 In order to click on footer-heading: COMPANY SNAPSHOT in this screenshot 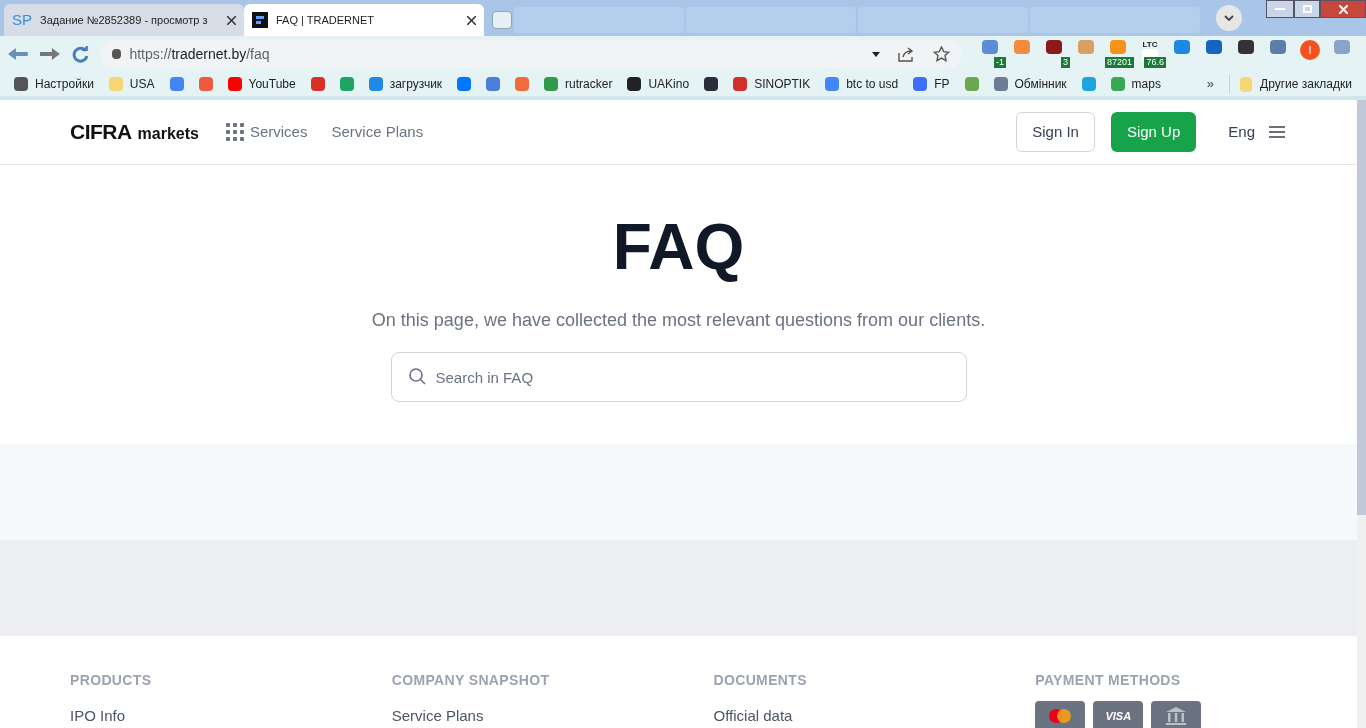, I will do `click(471, 680)`.